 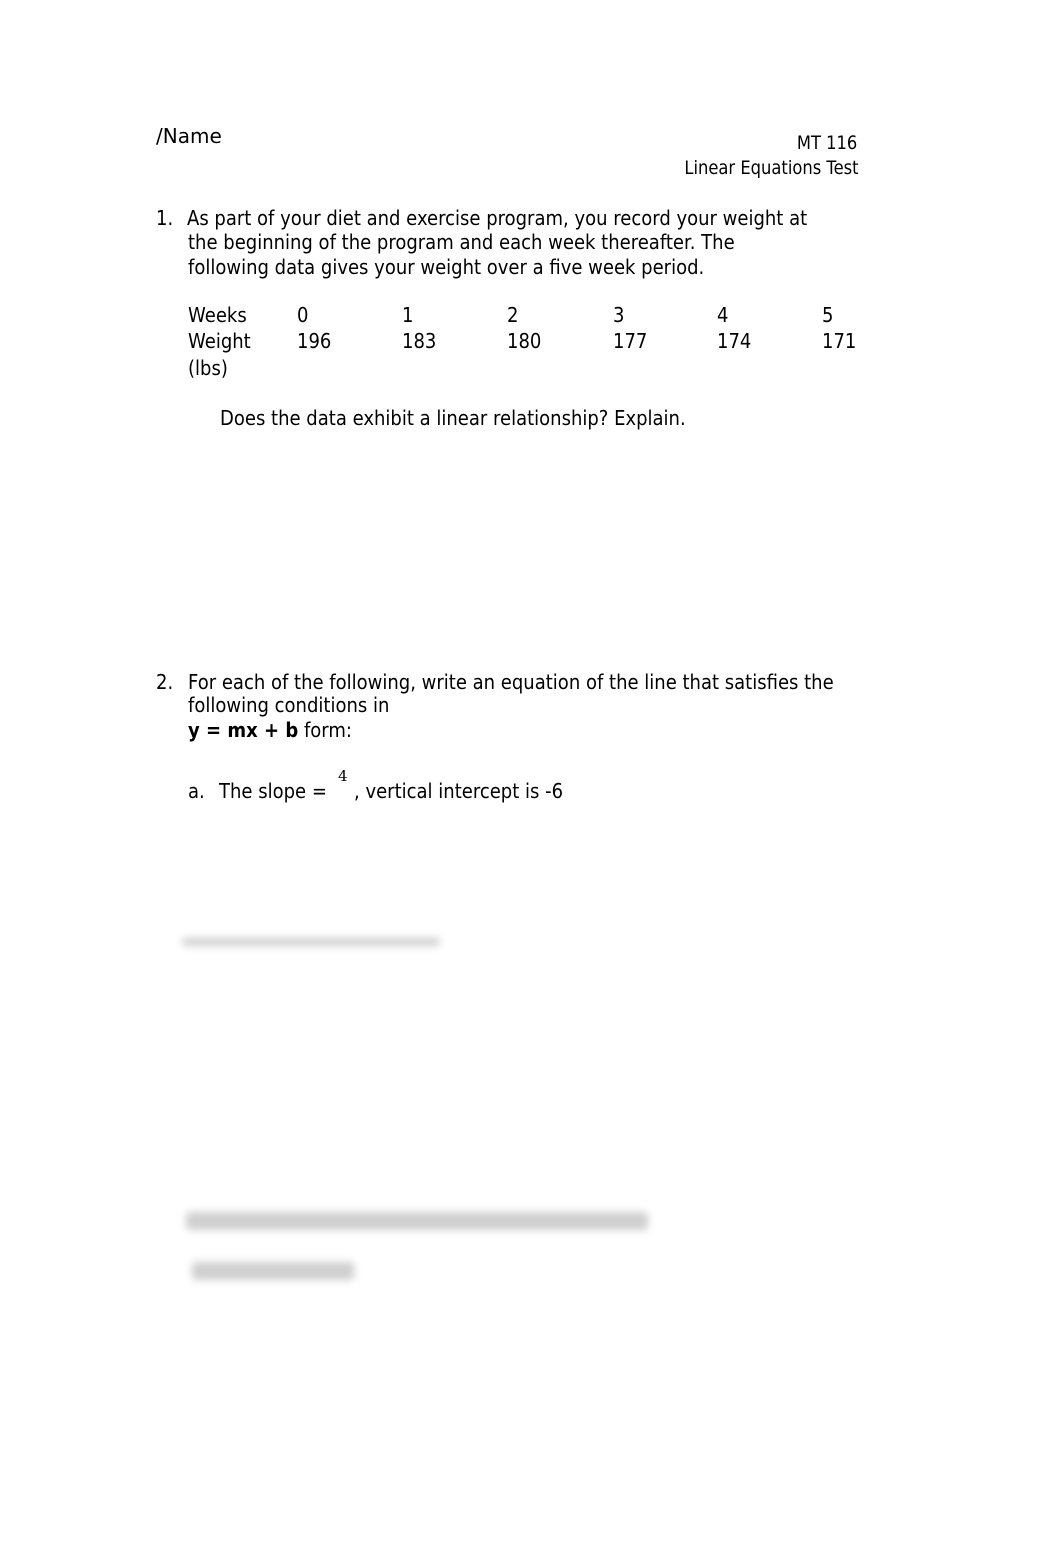 What do you see at coordinates (219, 341) in the screenshot?
I see `row-label-weight: Weight` at bounding box center [219, 341].